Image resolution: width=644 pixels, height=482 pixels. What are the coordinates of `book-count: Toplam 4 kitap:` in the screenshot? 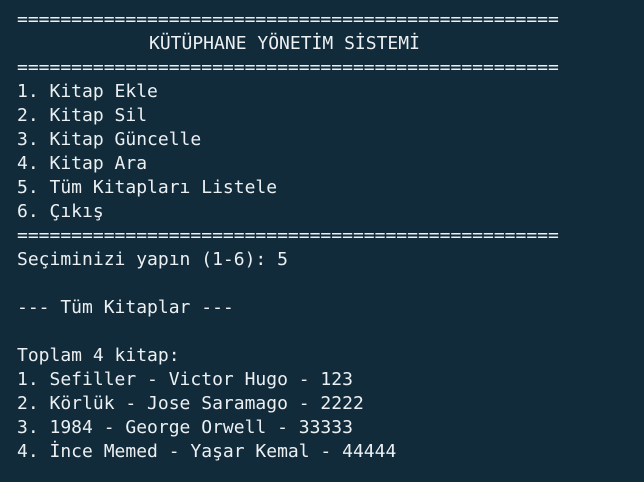 It's located at (98, 355).